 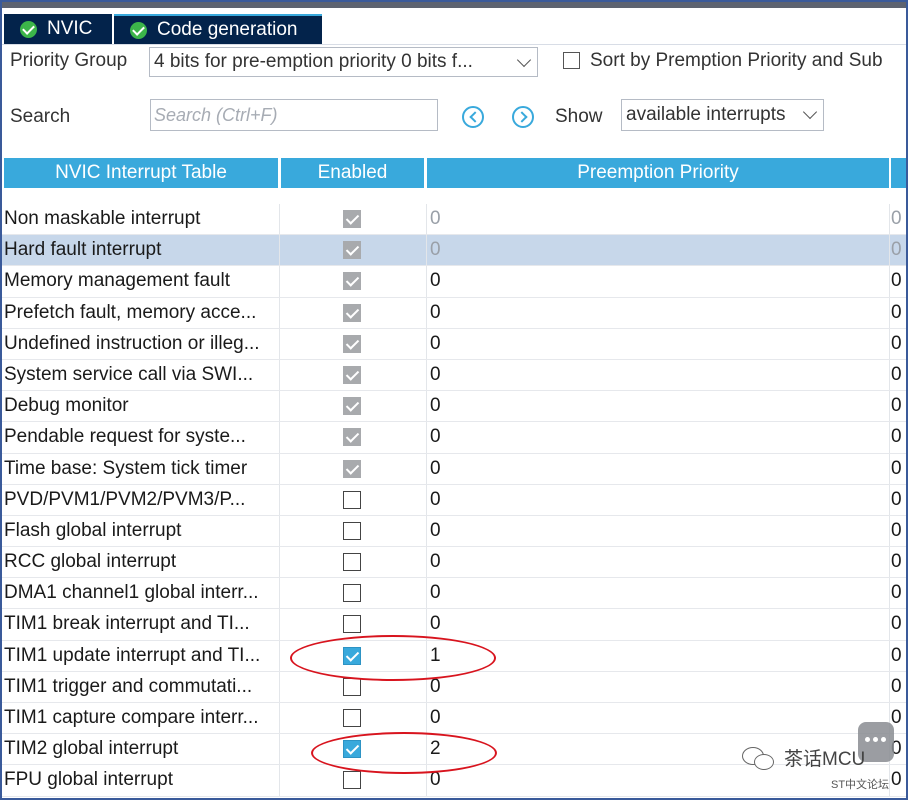 What do you see at coordinates (218, 29) in the screenshot?
I see `tab-code-generation: Code generation` at bounding box center [218, 29].